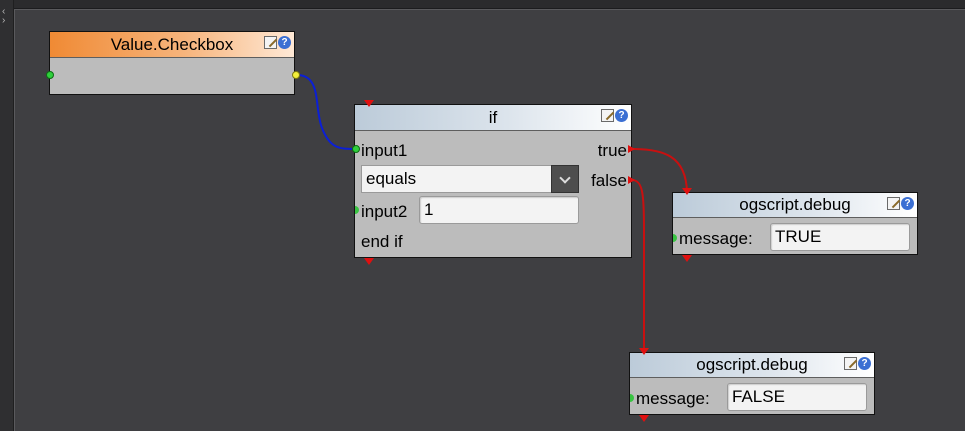  Describe the element at coordinates (391, 178) in the screenshot. I see `if-operator-value: equals` at that location.